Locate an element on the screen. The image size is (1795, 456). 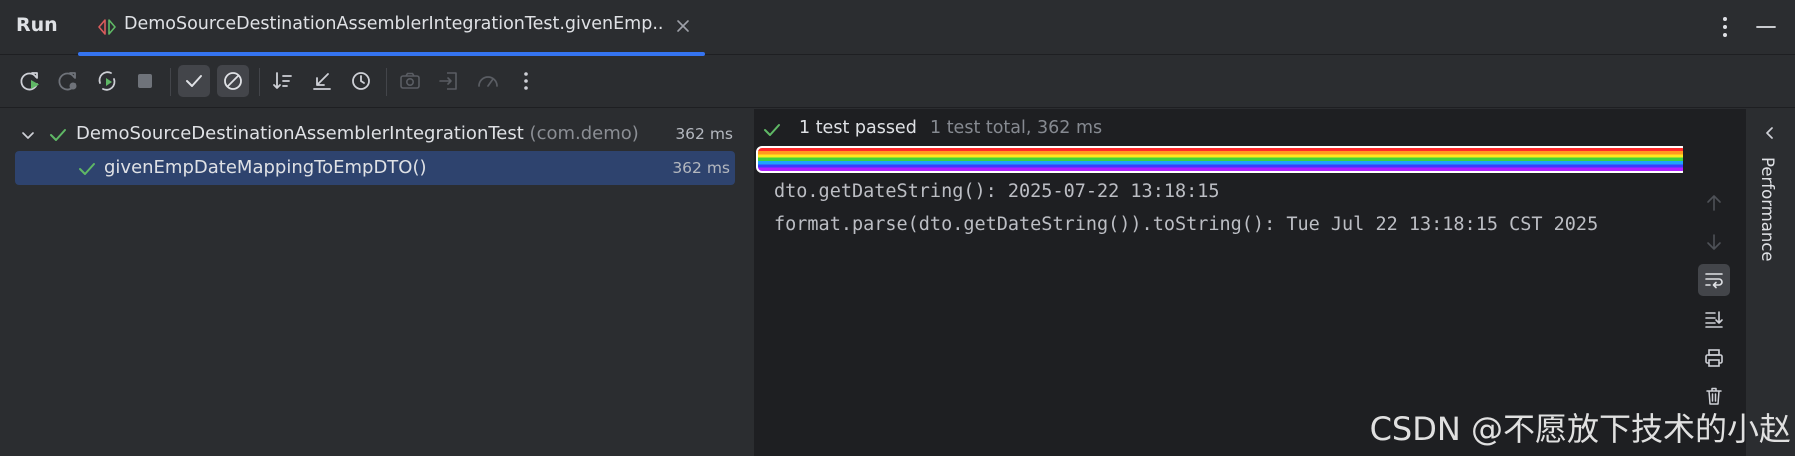
test-package-name: (com.demo) is located at coordinates (584, 133).